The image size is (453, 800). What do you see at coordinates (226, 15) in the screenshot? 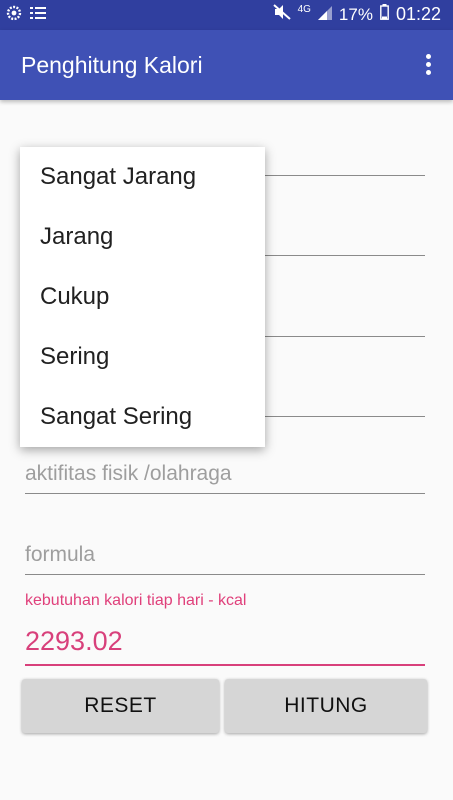
I see `status-bar: 4G 17% 01:22` at bounding box center [226, 15].